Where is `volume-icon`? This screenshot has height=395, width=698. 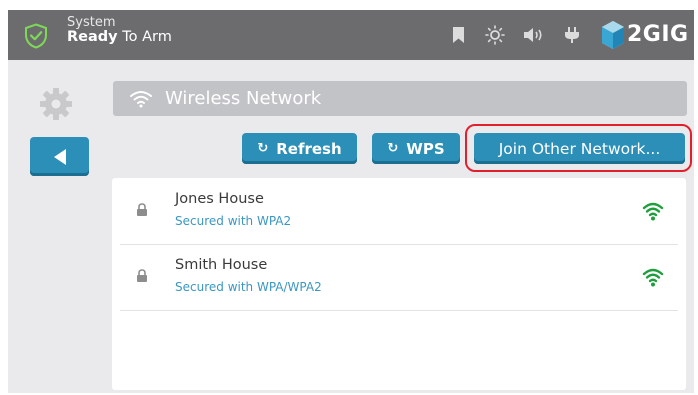 volume-icon is located at coordinates (534, 35).